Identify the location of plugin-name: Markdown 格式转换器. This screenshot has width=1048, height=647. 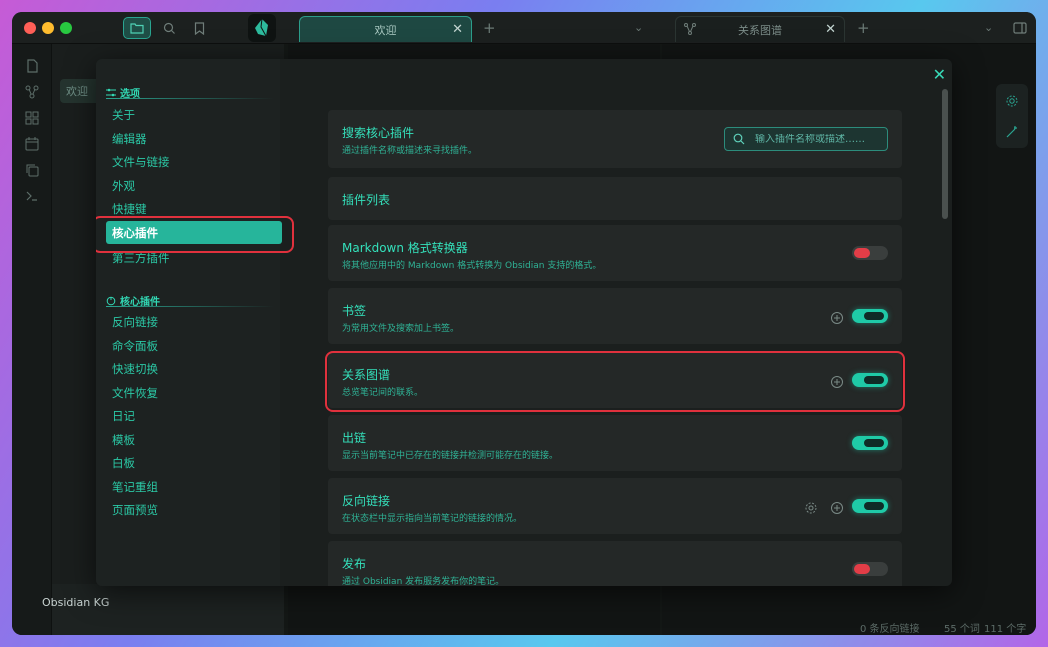
(405, 248).